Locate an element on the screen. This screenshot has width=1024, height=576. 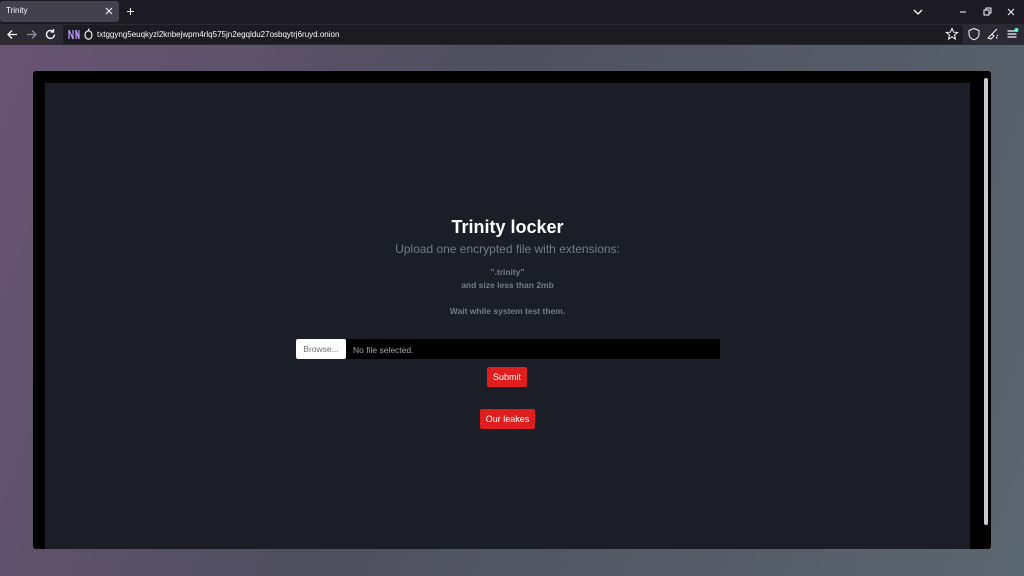
forward-icon is located at coordinates (31, 34).